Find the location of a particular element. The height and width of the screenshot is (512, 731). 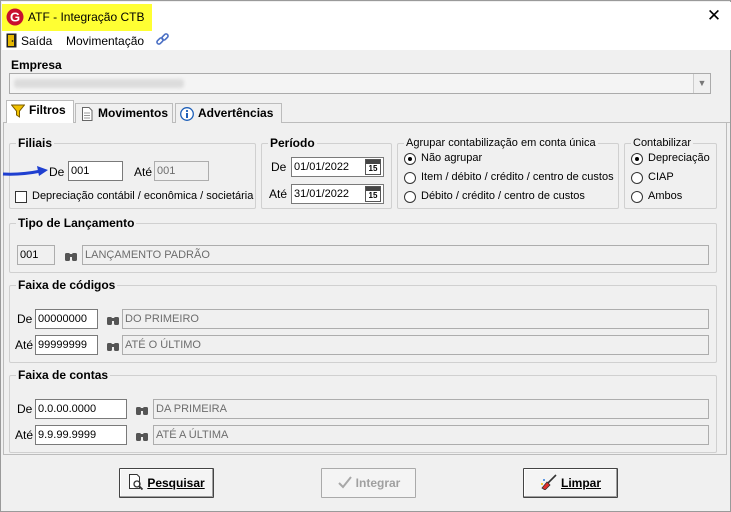

faixa-contas-title: Faixa de contas is located at coordinates (63, 375).